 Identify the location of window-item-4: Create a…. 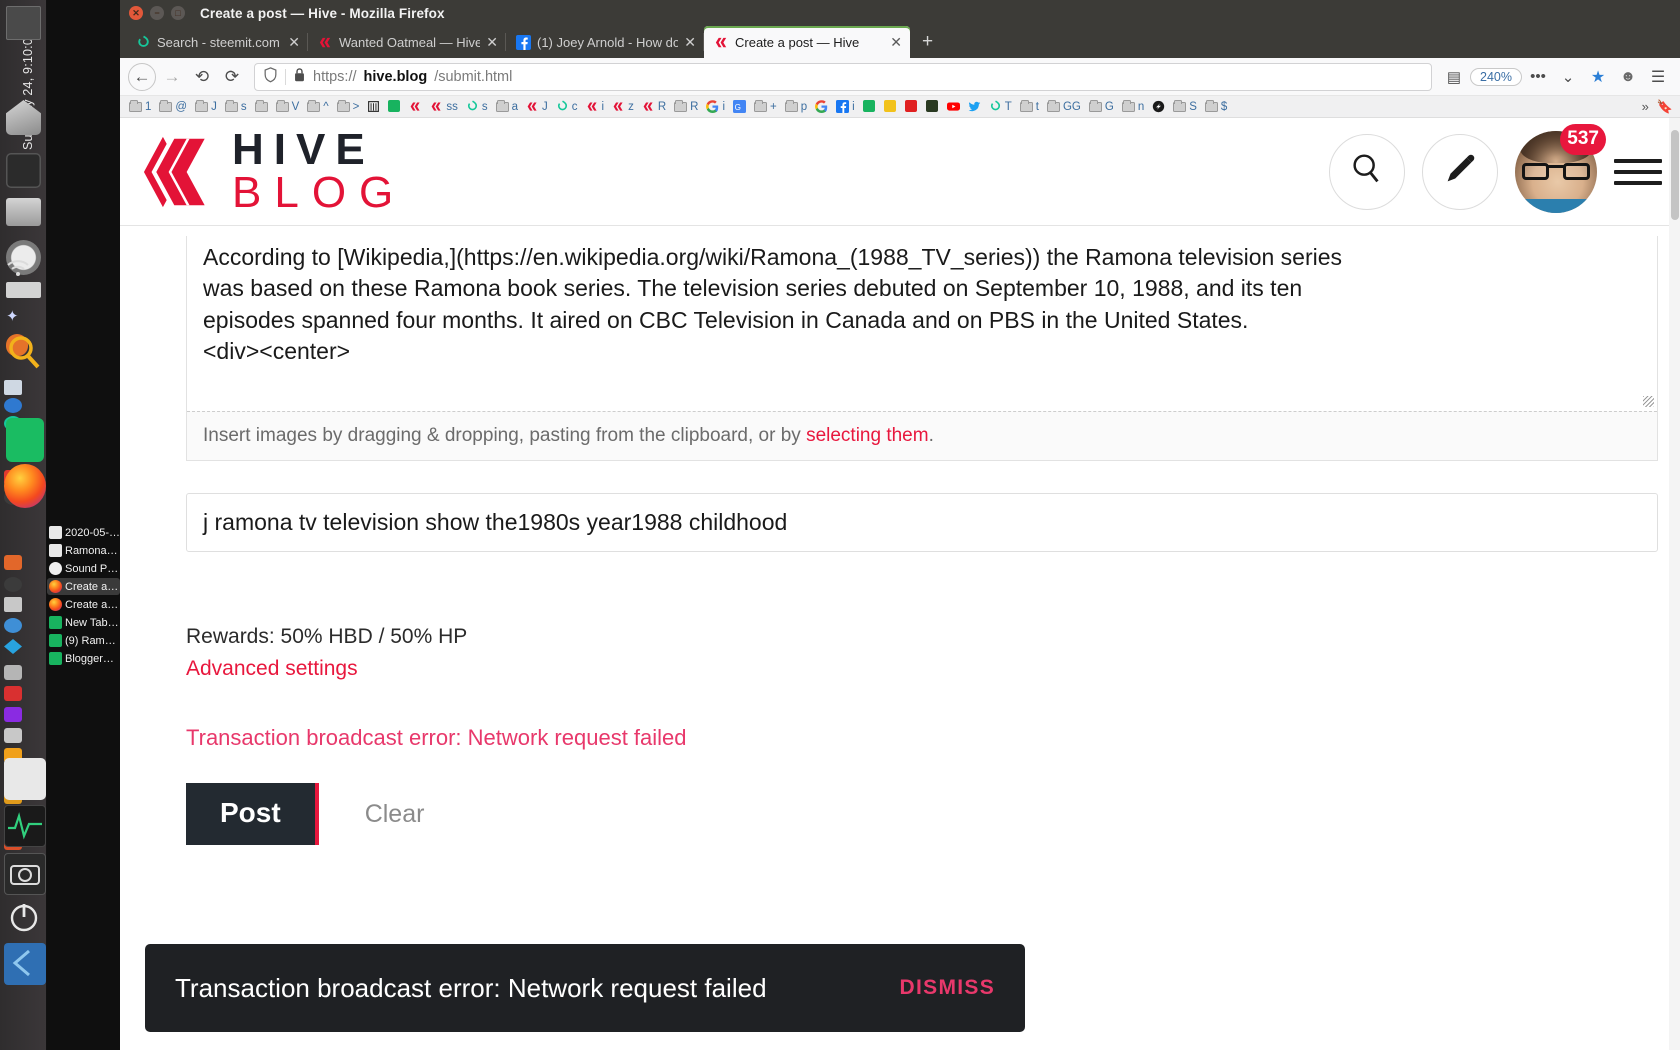
(83, 604).